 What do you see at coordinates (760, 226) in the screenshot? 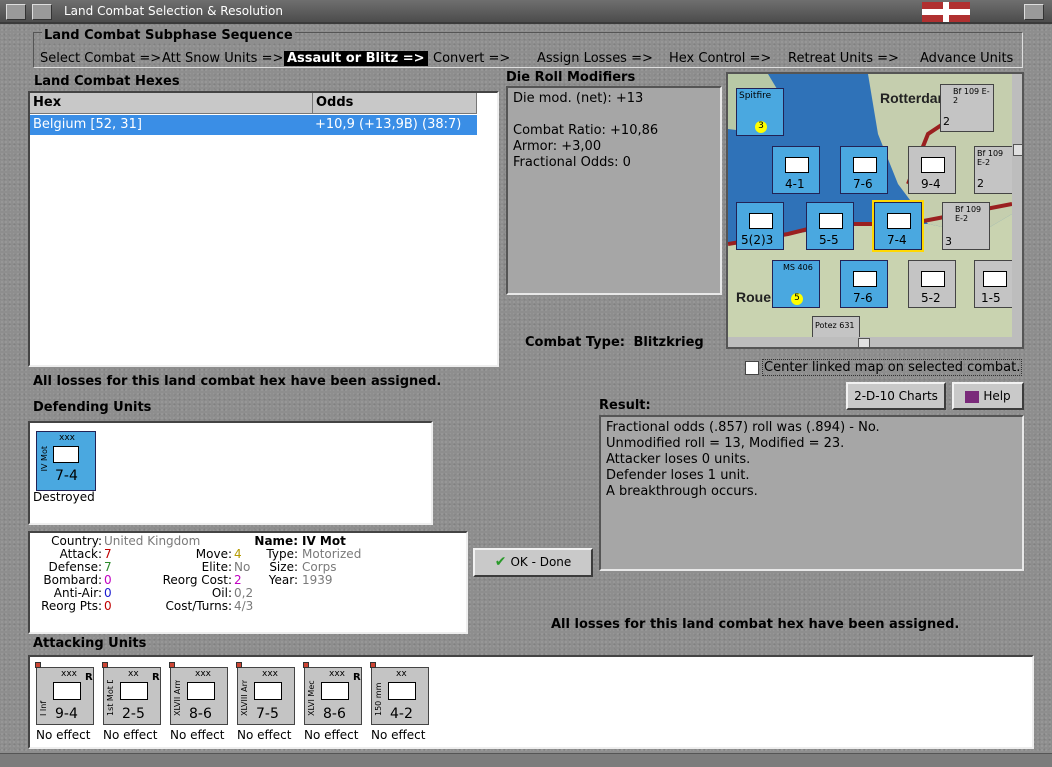
I see `map-counter: 5(2)3` at bounding box center [760, 226].